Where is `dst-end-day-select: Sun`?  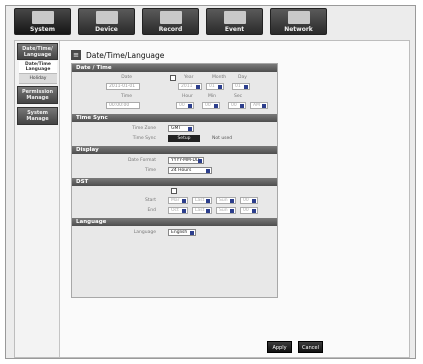 dst-end-day-select: Sun is located at coordinates (226, 210).